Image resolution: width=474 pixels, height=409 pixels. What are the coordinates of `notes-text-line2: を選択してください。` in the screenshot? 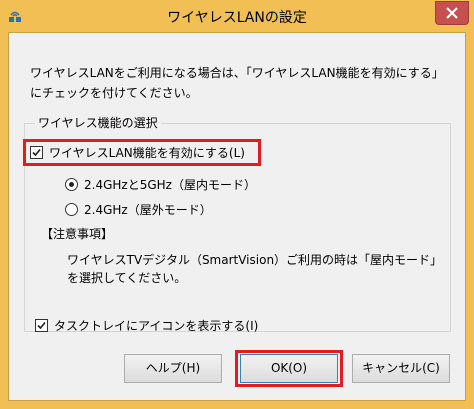 It's located at (127, 278).